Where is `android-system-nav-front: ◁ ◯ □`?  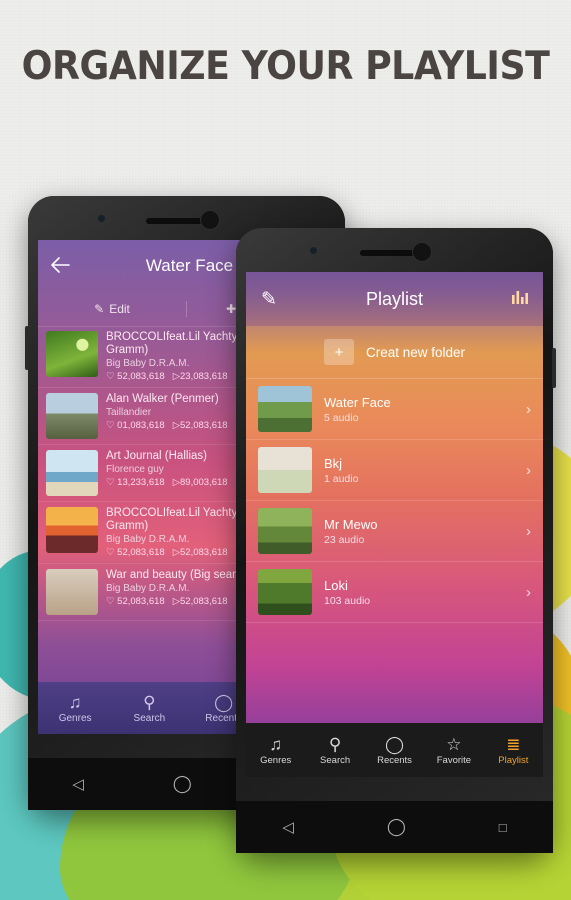 android-system-nav-front: ◁ ◯ □ is located at coordinates (394, 827).